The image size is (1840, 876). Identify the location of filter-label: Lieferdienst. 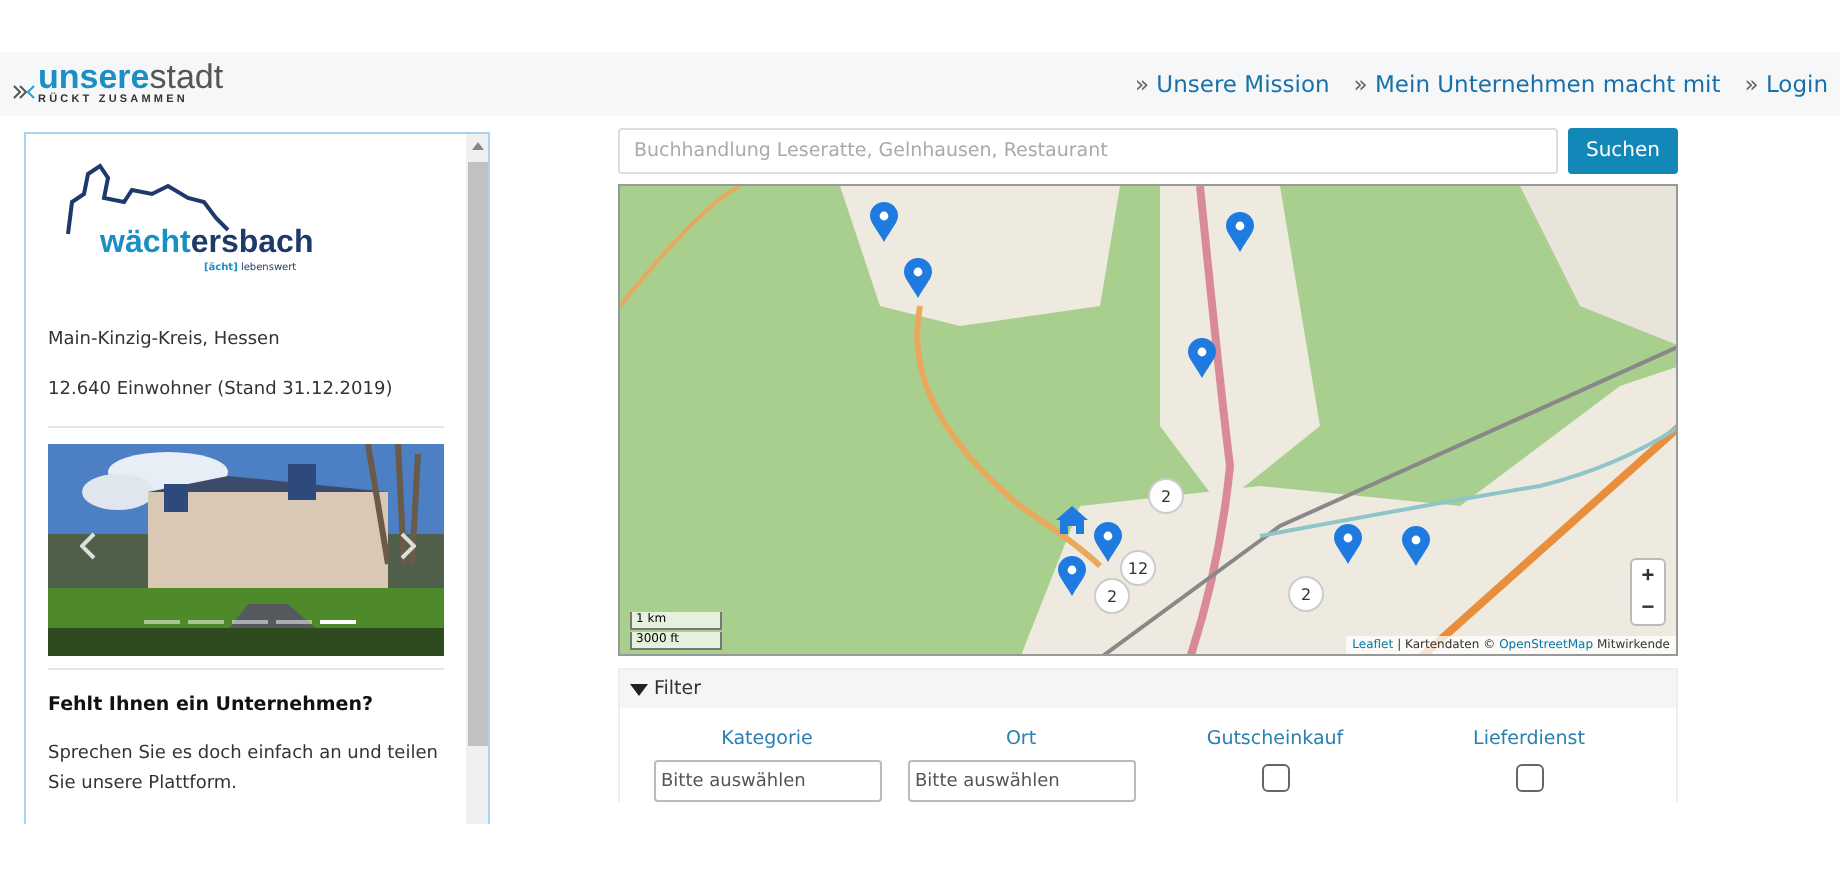
(1529, 739).